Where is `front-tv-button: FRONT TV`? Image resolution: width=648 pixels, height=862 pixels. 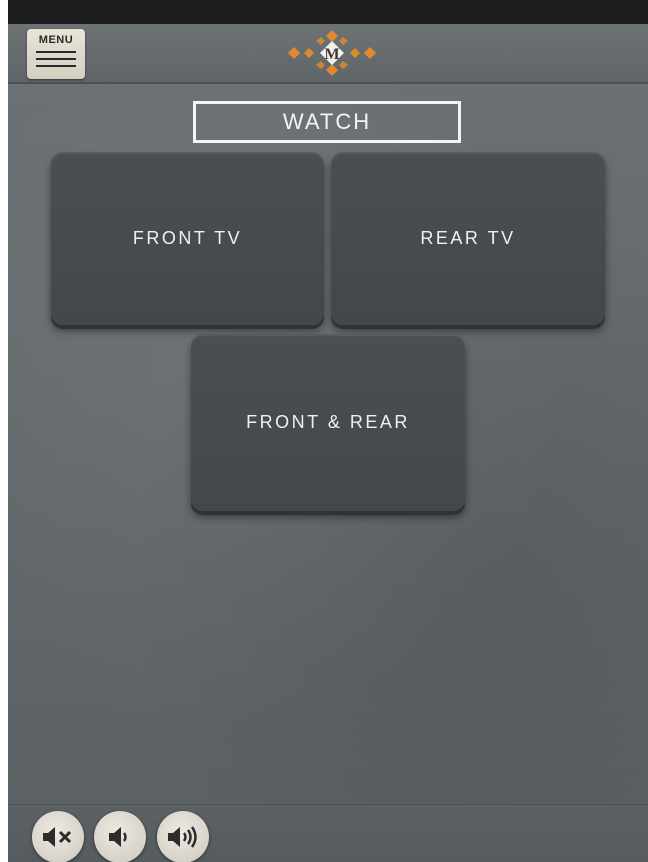
front-tv-button: FRONT TV is located at coordinates (187, 238).